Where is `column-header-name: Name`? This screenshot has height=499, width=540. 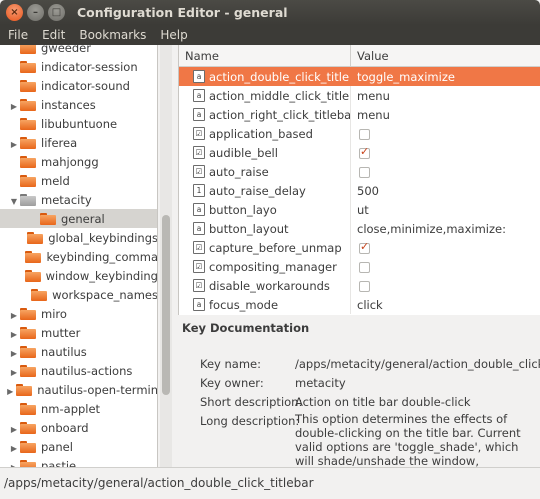
column-header-name: Name is located at coordinates (265, 55).